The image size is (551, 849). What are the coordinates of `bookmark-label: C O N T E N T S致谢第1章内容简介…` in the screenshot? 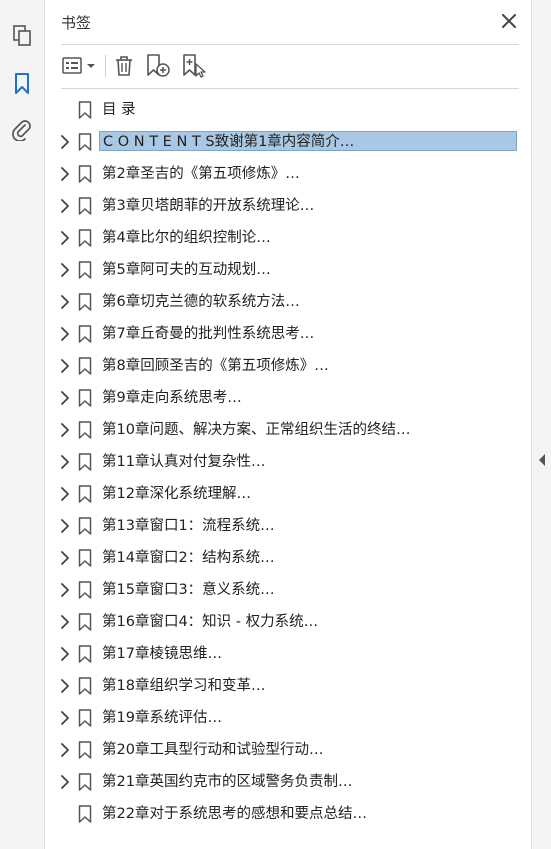 It's located at (308, 141).